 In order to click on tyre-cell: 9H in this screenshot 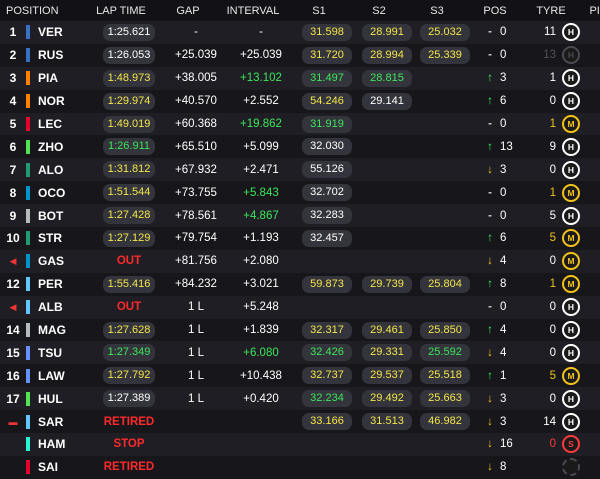, I will do `click(559, 146)`.